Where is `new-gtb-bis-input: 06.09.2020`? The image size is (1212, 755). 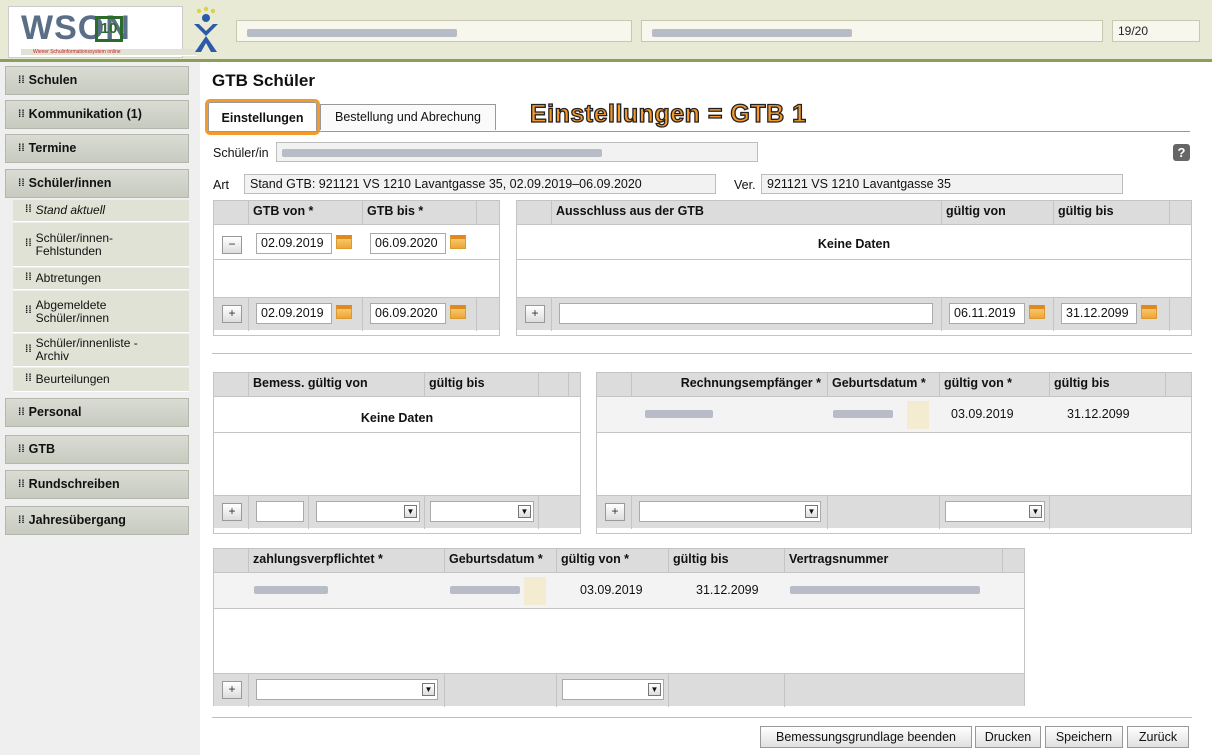 new-gtb-bis-input: 06.09.2020 is located at coordinates (408, 313).